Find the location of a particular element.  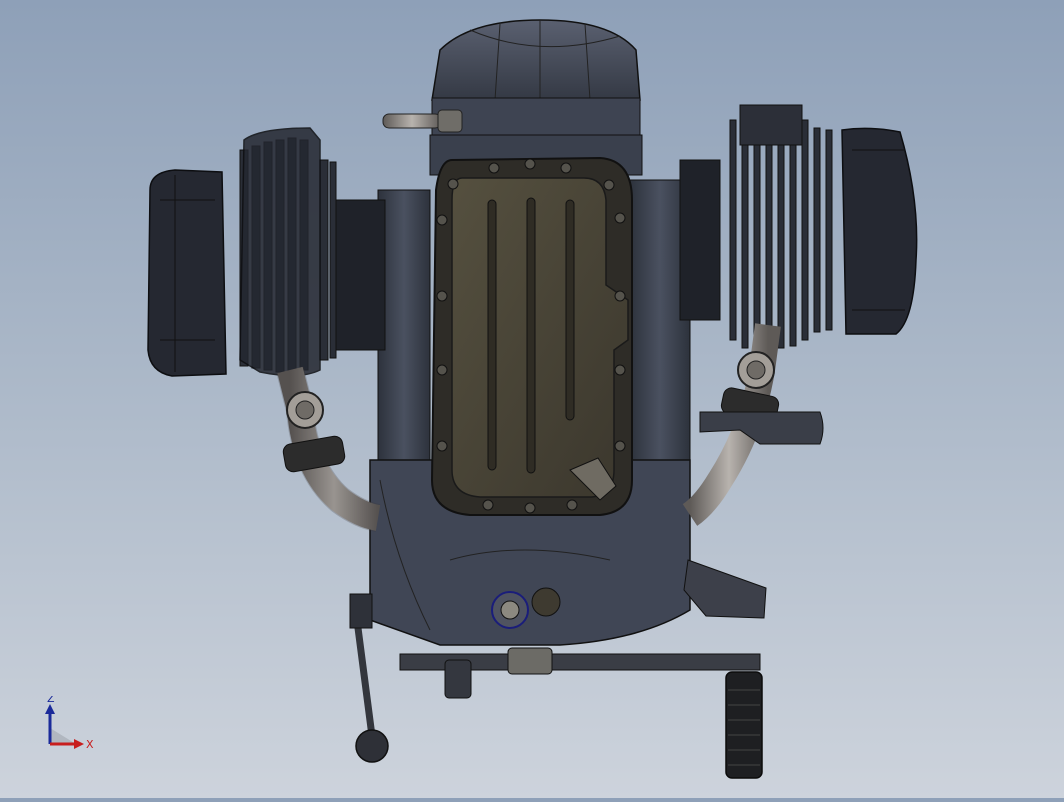

oil-pan is located at coordinates (531, 336).